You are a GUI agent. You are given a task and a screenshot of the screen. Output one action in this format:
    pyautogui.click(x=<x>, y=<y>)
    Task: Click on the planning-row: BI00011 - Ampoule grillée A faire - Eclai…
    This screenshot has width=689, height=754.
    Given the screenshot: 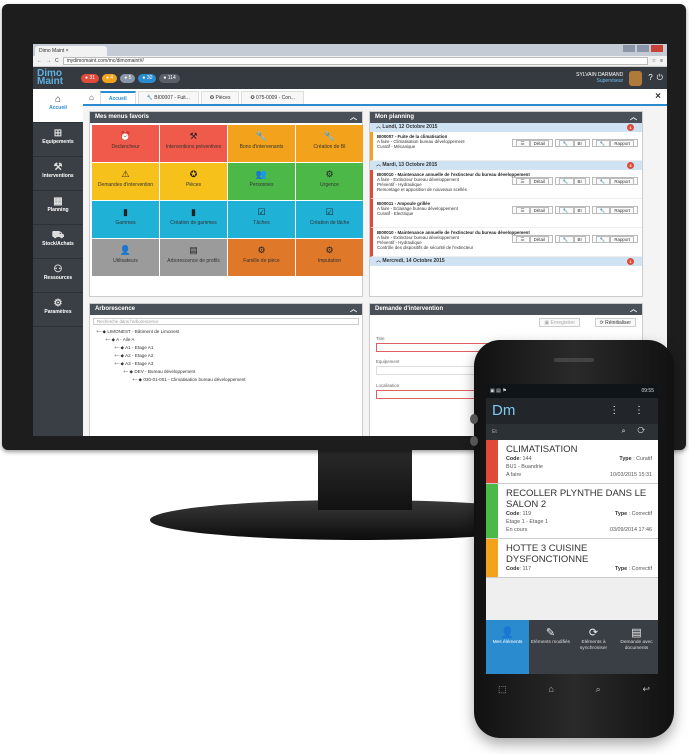 What is the action you would take?
    pyautogui.click(x=506, y=213)
    